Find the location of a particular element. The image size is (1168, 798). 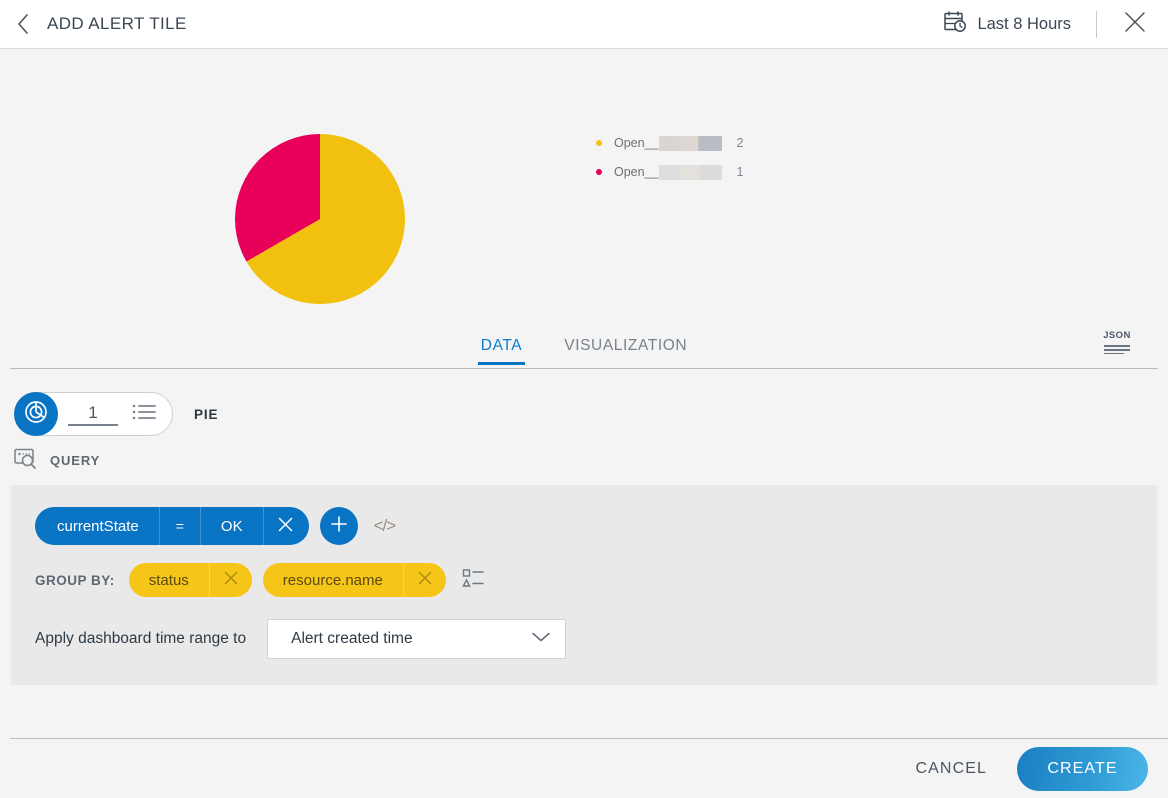

filter-pill: currentState = OK is located at coordinates (172, 526).